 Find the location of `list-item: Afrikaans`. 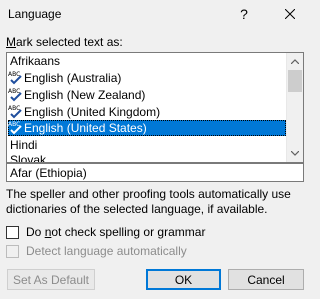

list-item: Afrikaans is located at coordinates (147, 61).